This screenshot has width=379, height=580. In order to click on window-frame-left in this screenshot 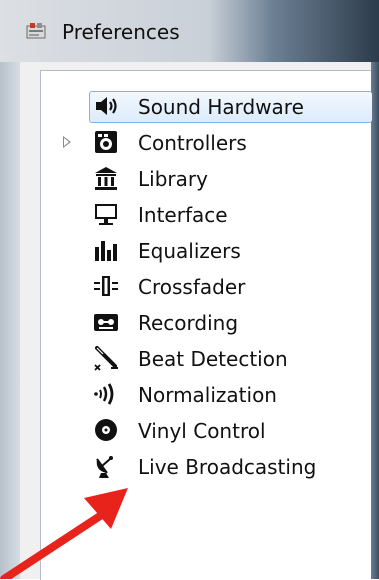, I will do `click(10, 320)`.